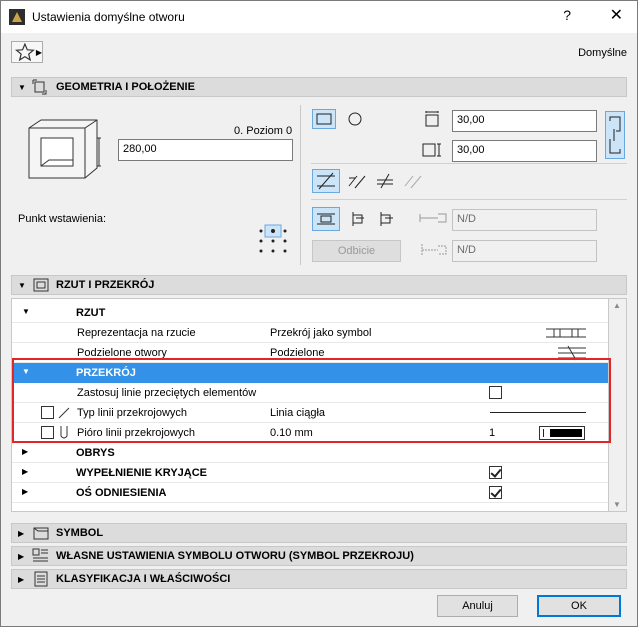 The width and height of the screenshot is (638, 627). Describe the element at coordinates (64, 149) in the screenshot. I see `opening-preview-icon` at that location.